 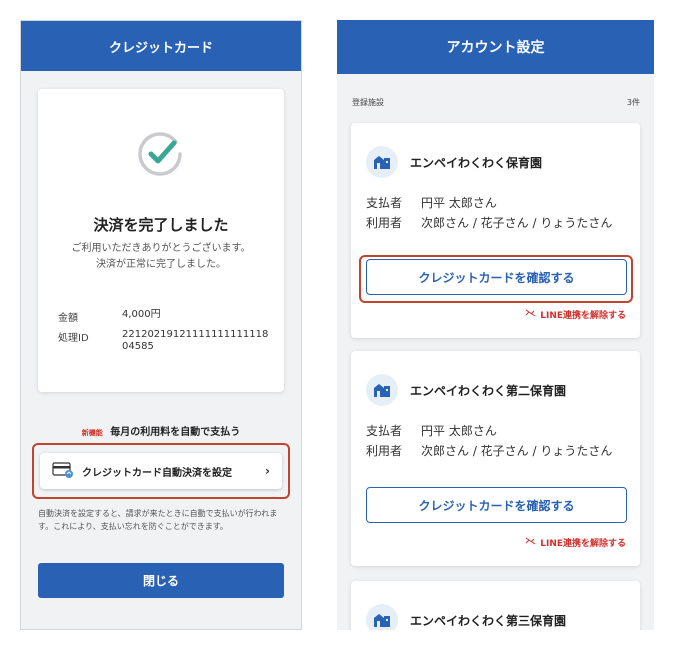 I want to click on confirm-credit-card-button: クレジットカードを確認する, so click(x=496, y=505).